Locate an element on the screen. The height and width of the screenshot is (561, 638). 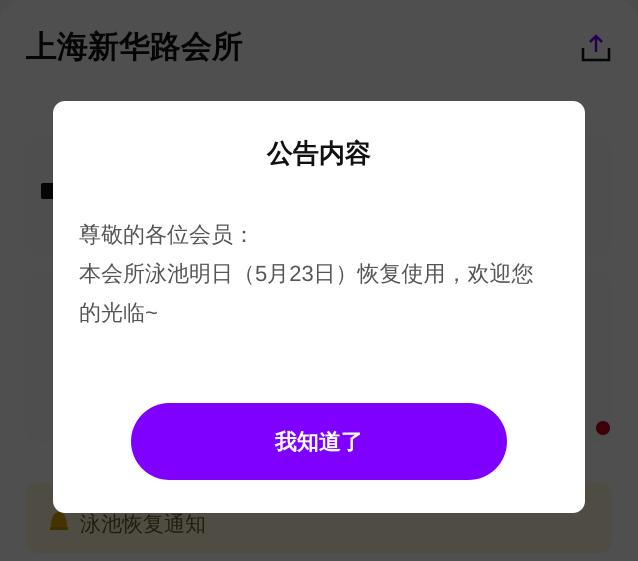
announcement-text: 本会所泳池明日（5月23日）恢复使用，欢迎您的光临~ is located at coordinates (307, 293).